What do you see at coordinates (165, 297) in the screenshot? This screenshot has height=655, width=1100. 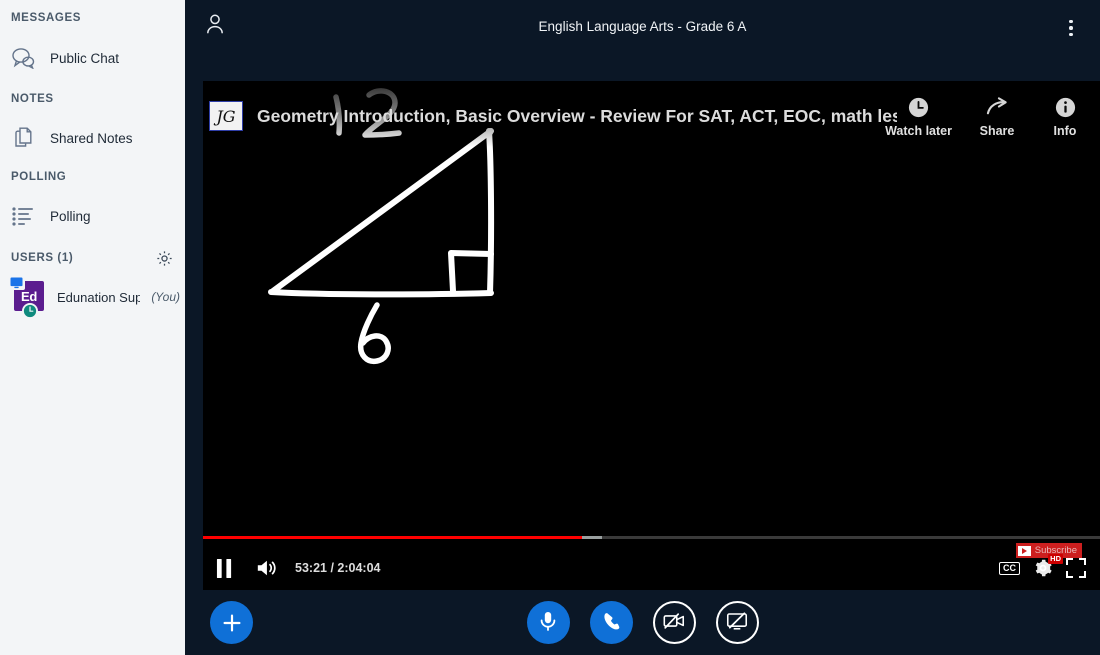 I see `user-you-label: (You)` at bounding box center [165, 297].